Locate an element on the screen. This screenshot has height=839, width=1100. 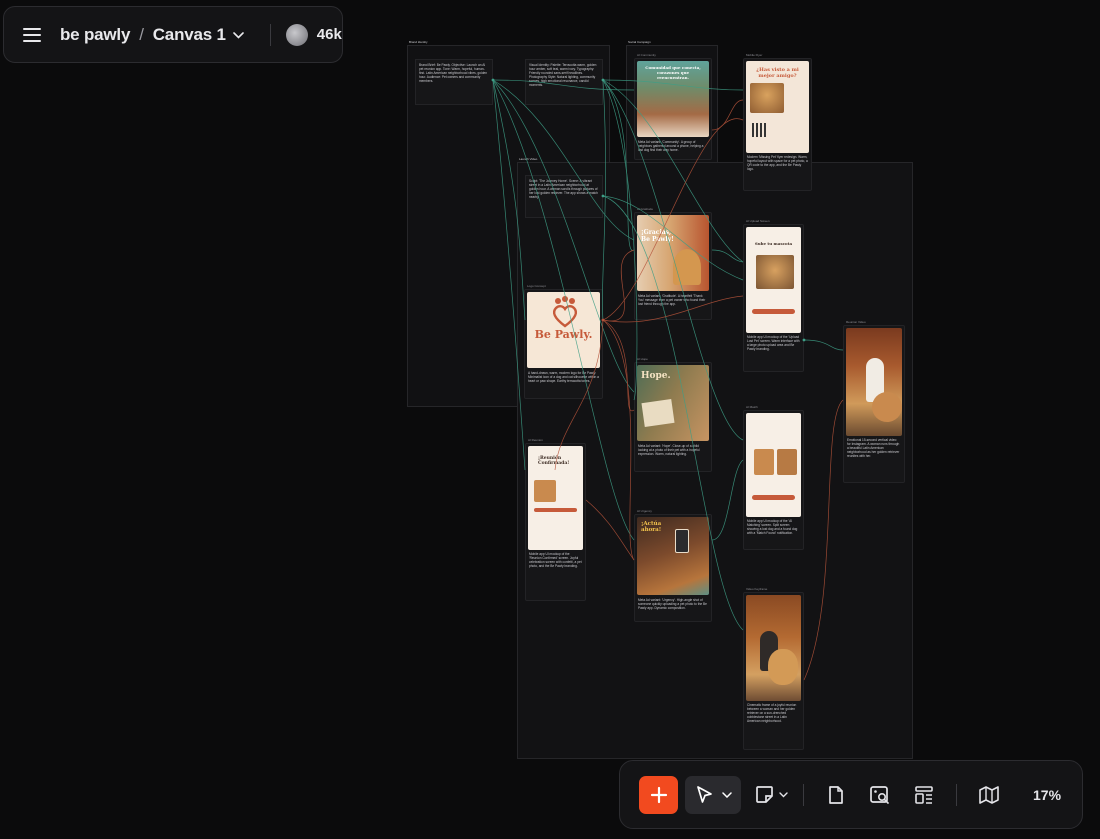
card-title: AI Hope is located at coordinates (642, 359).